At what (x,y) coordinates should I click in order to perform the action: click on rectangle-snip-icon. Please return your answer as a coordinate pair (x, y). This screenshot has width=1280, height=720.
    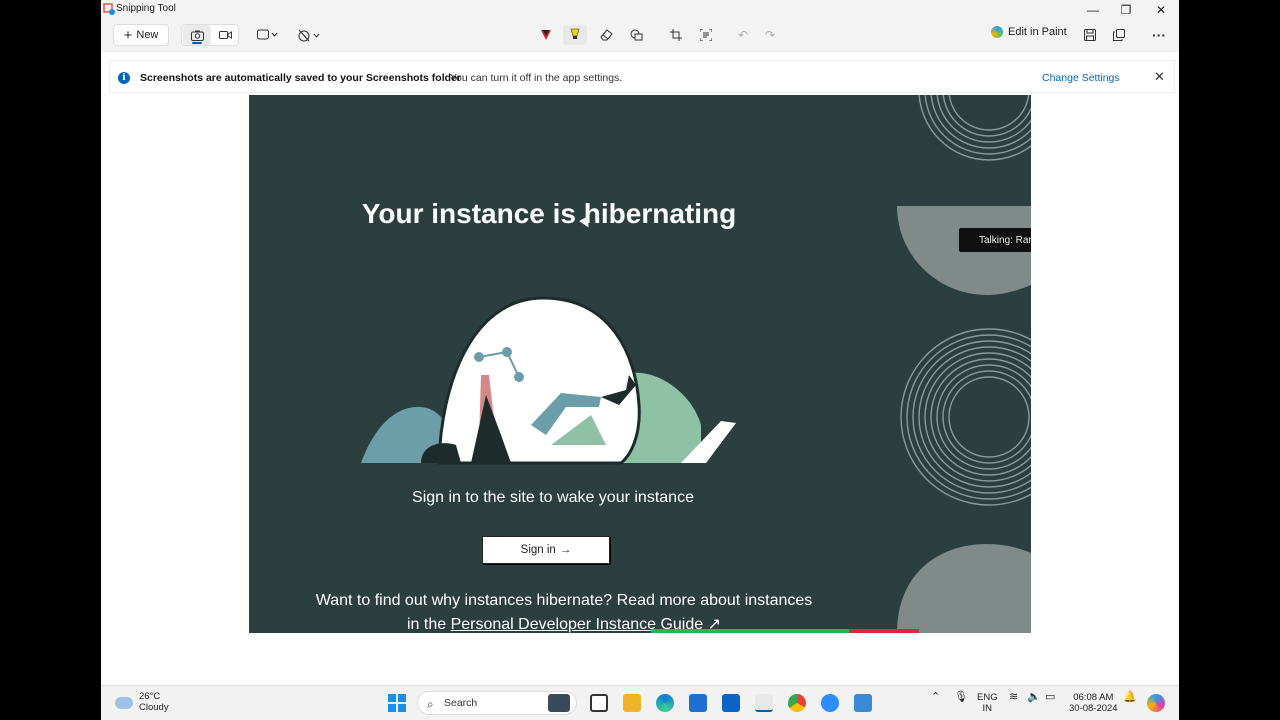
    Looking at the image, I should click on (267, 34).